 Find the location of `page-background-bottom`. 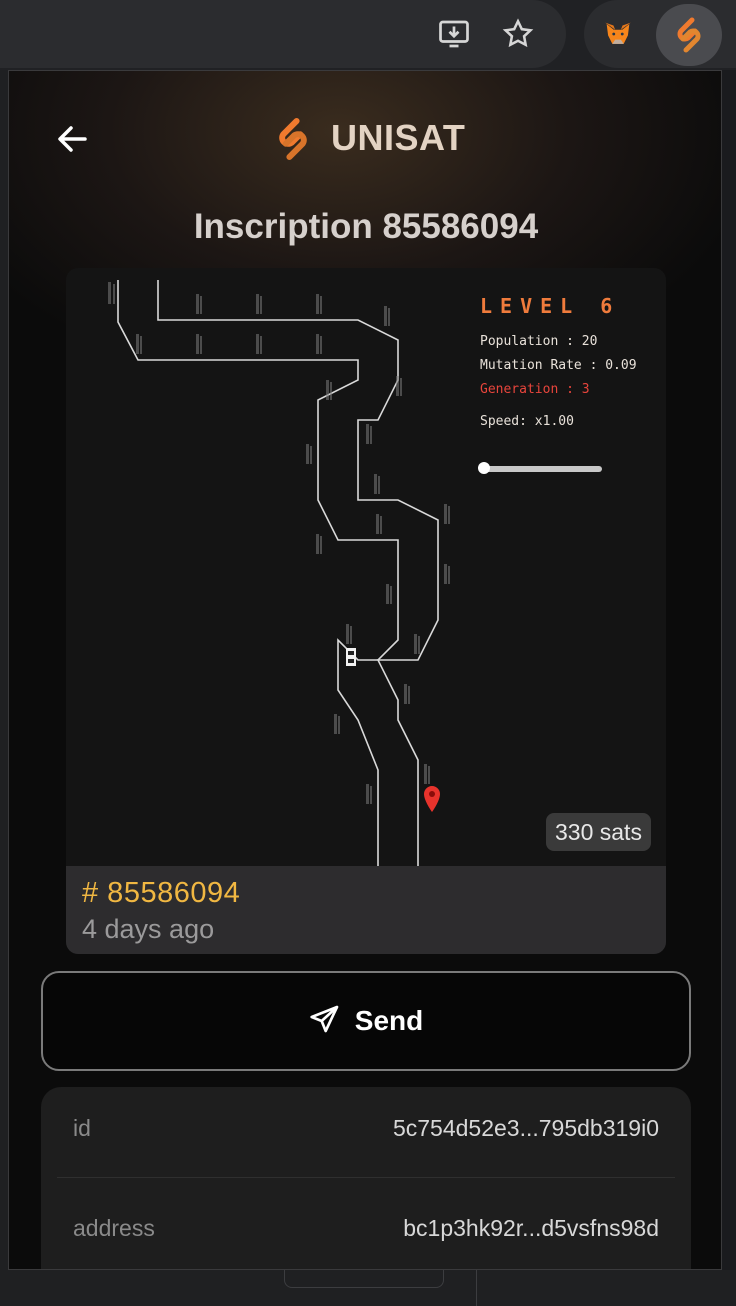

page-background-bottom is located at coordinates (368, 1288).